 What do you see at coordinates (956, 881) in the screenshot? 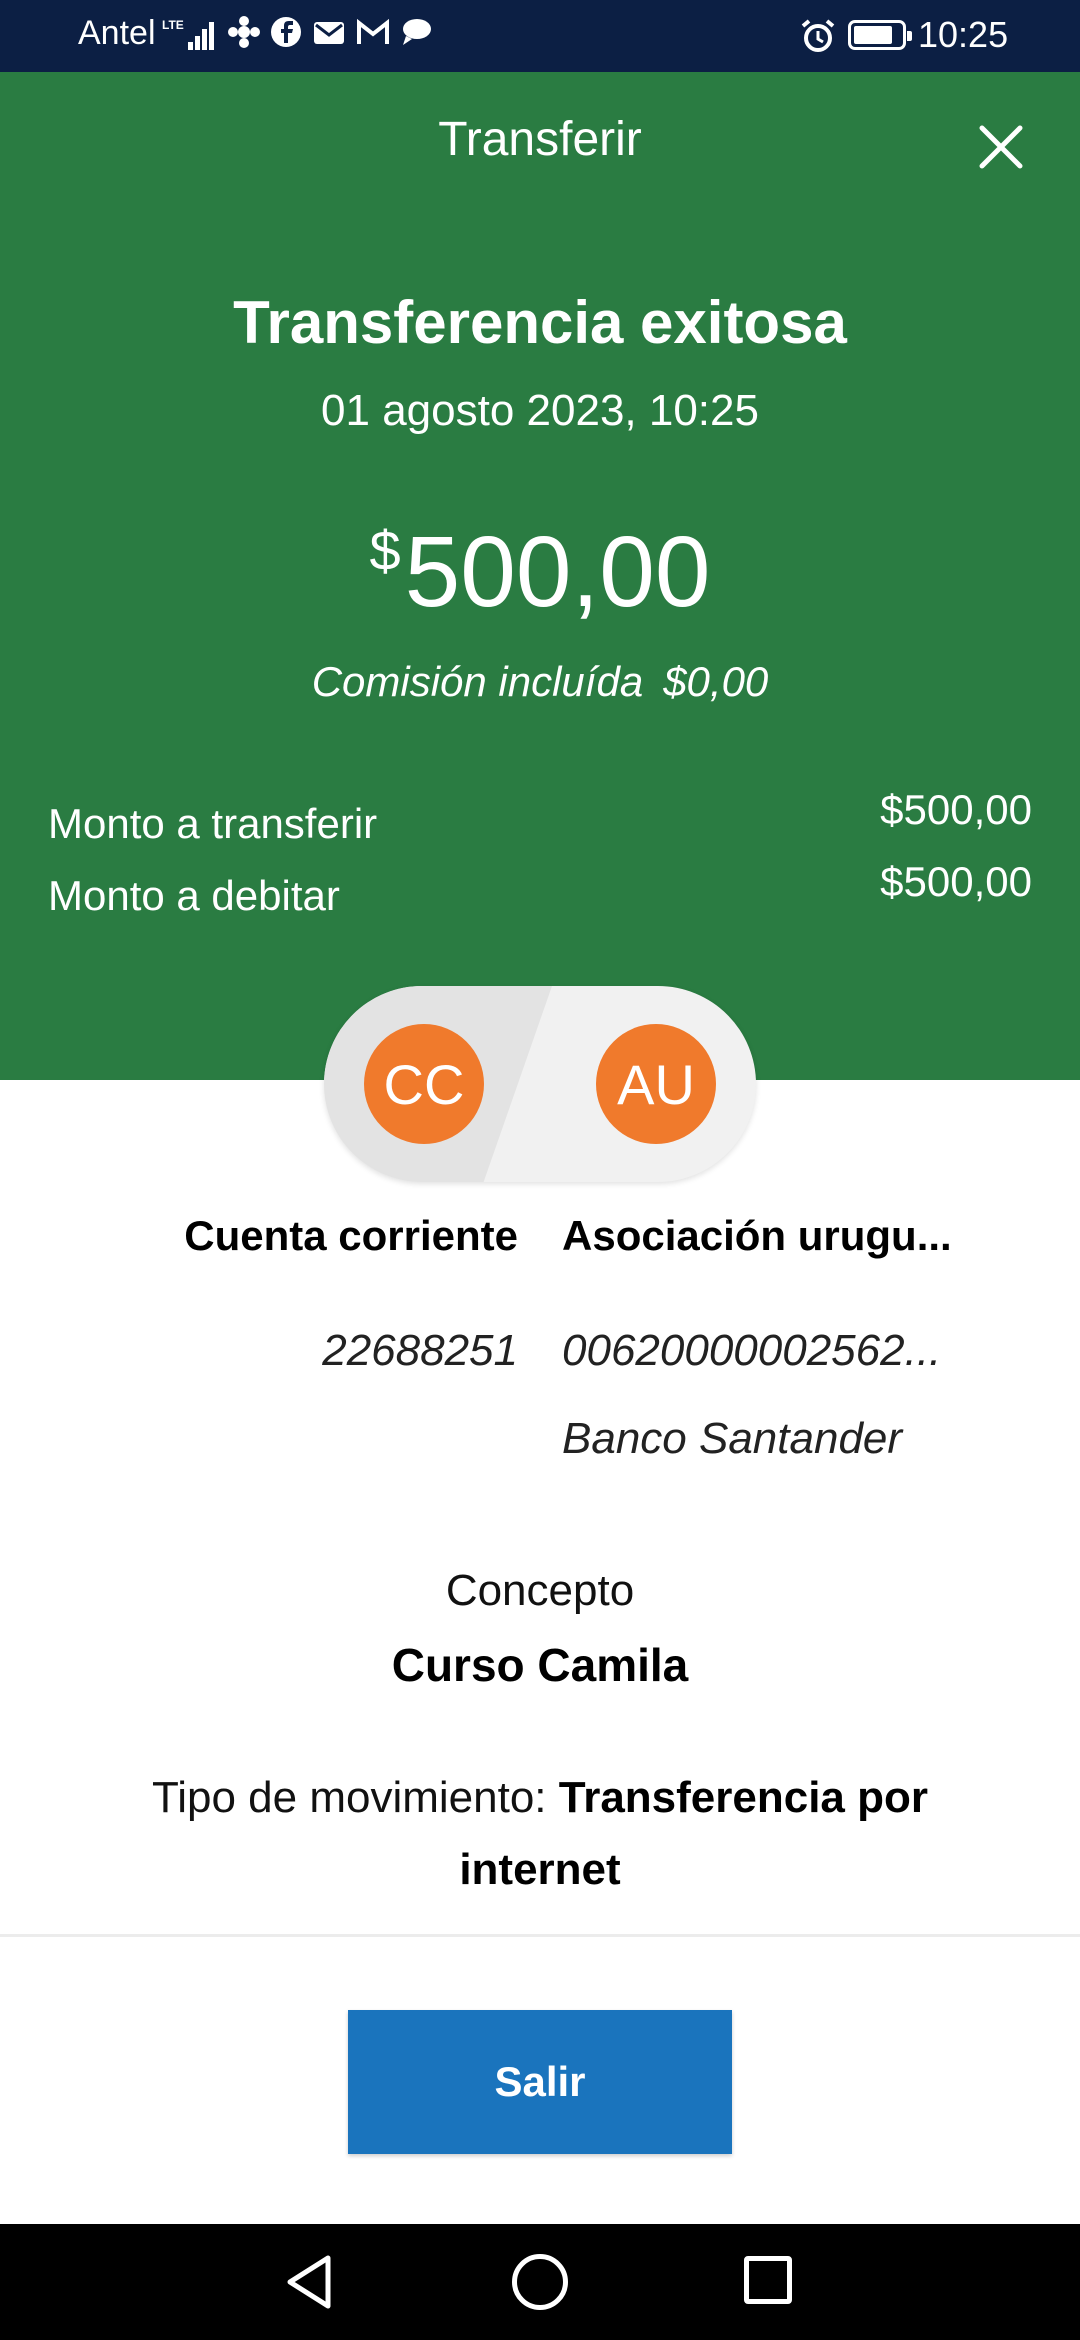
I see `summary-value-debit: $500,00` at bounding box center [956, 881].